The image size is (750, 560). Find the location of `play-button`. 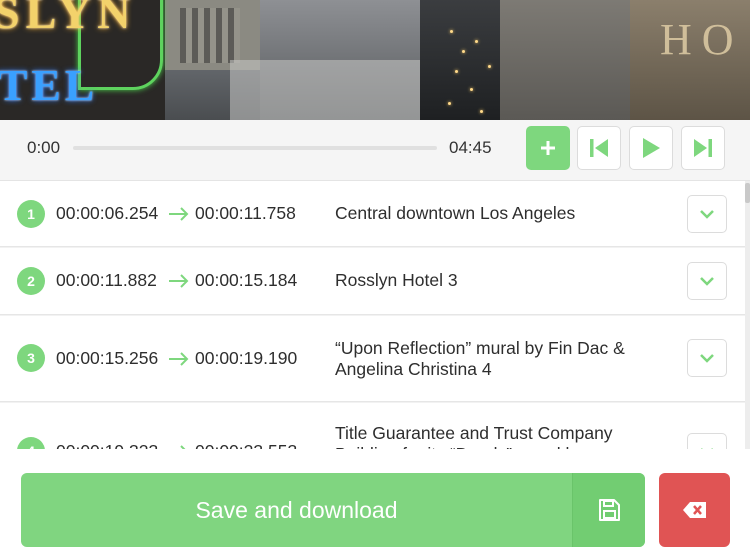

play-button is located at coordinates (651, 148).